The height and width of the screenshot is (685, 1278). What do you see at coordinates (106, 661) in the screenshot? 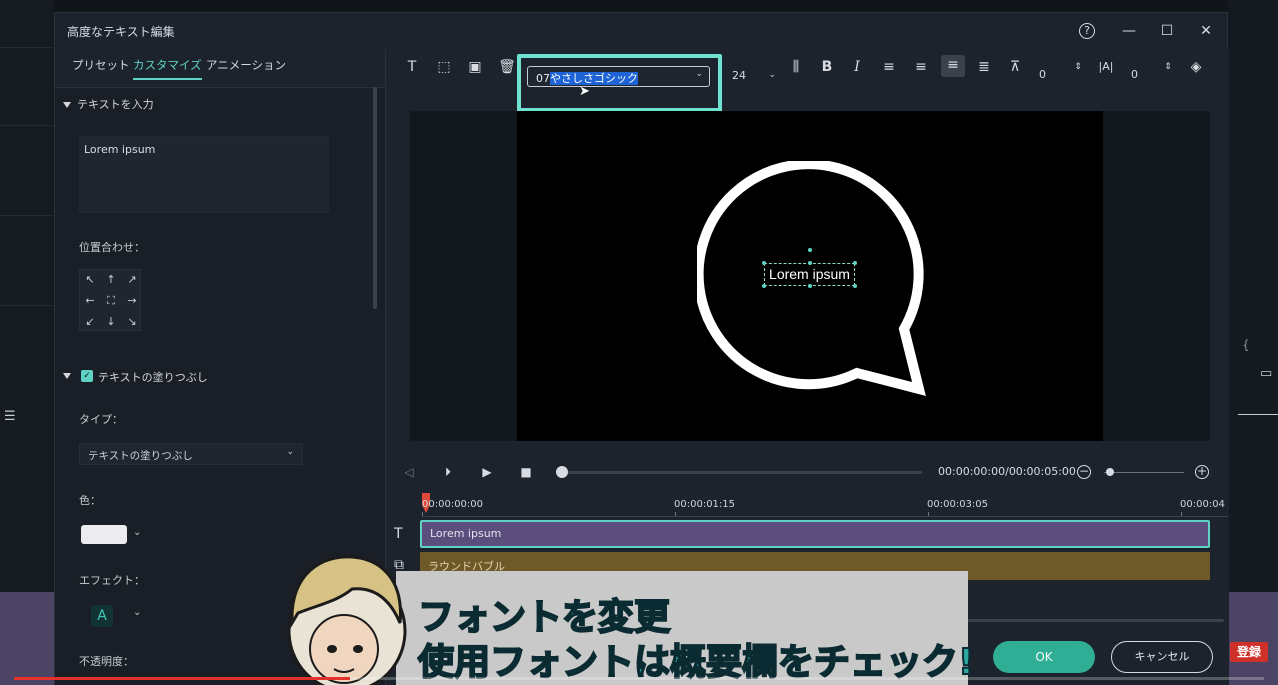
I see `opacity-label: 不透明度：` at bounding box center [106, 661].